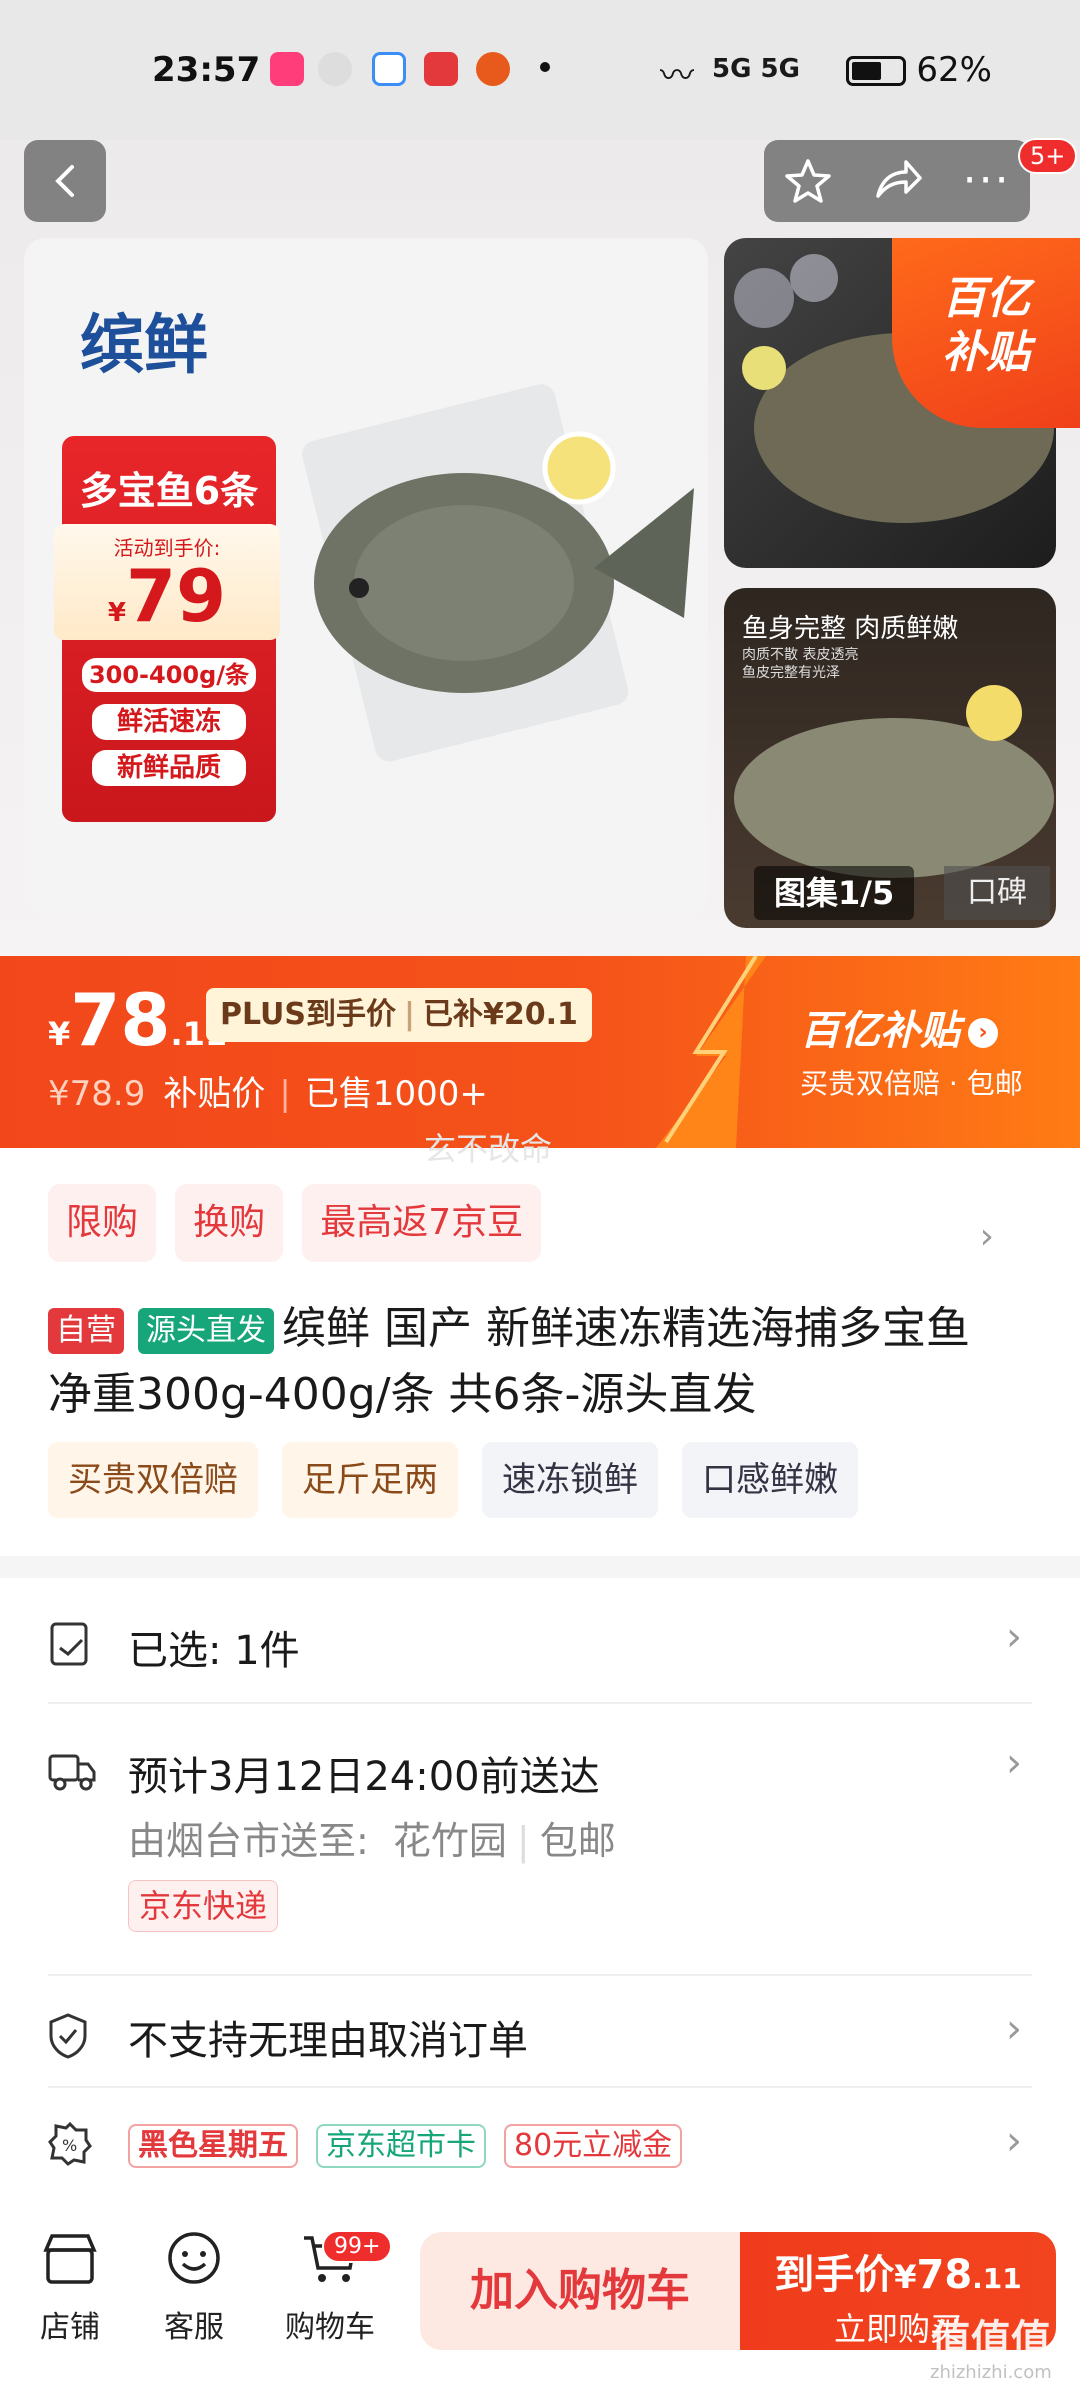  I want to click on promo-spec-3: 新鲜品质, so click(169, 768).